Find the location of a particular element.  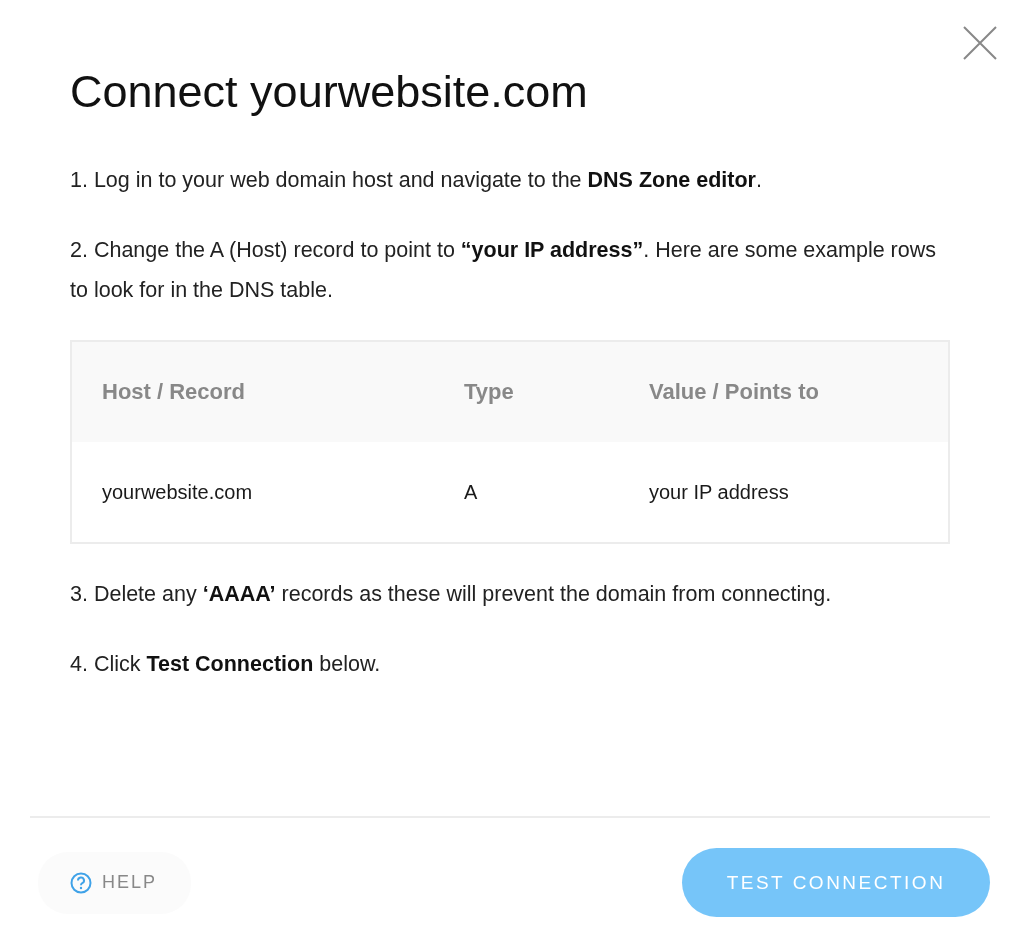

instruction-step: 1. Log in to your web domain host and navigate to the DNS Zone editor. is located at coordinates (510, 180).